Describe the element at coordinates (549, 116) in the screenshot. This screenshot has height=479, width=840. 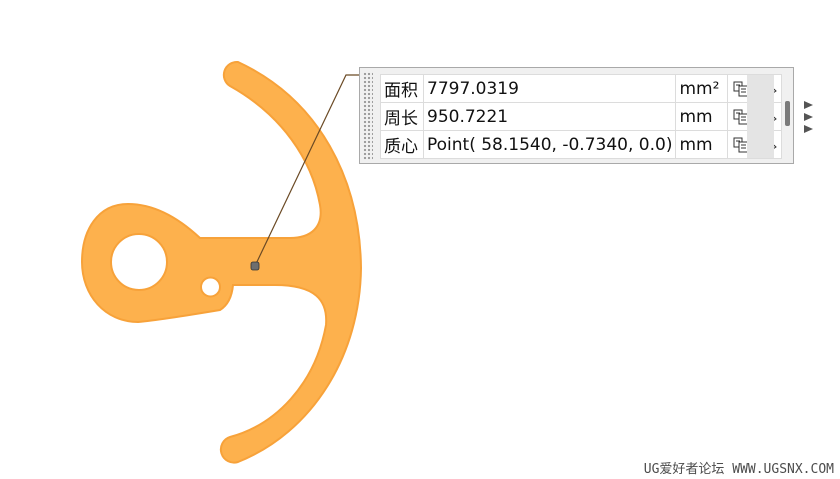
I see `perimeter-value: 950.7221` at that location.